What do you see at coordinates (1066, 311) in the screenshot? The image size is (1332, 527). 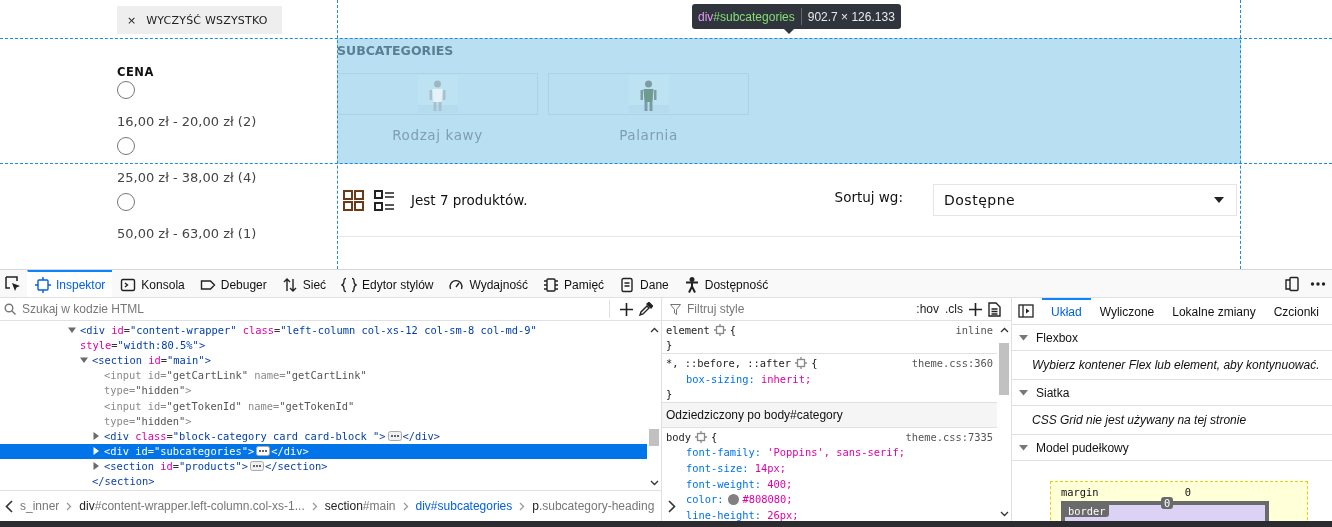 I see `sidebar-tab: Układ` at bounding box center [1066, 311].